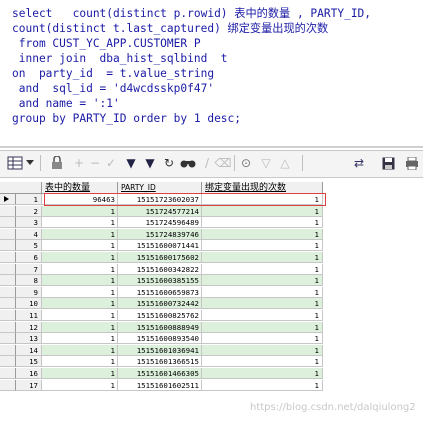 The height and width of the screenshot is (423, 423). I want to click on table-row: 7 1 15151600342822 1, so click(211, 269).